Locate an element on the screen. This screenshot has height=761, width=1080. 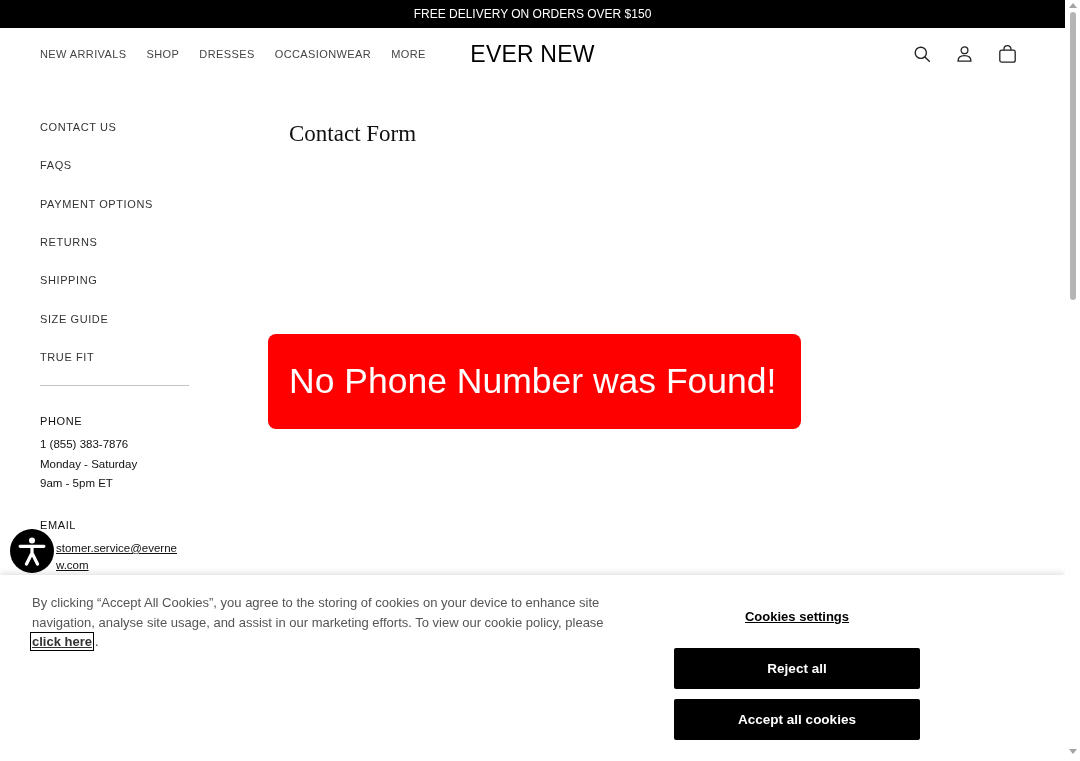
nav-link: NEW ARRIVALS is located at coordinates (83, 54).